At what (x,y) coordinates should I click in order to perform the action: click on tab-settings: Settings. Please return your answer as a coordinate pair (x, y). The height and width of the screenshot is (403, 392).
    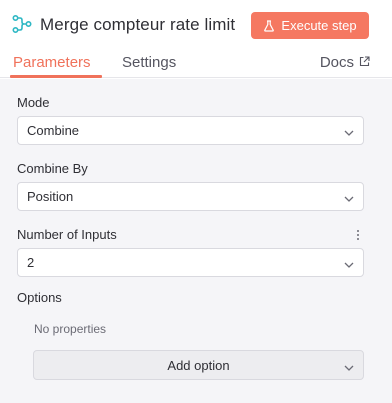
    Looking at the image, I should click on (149, 63).